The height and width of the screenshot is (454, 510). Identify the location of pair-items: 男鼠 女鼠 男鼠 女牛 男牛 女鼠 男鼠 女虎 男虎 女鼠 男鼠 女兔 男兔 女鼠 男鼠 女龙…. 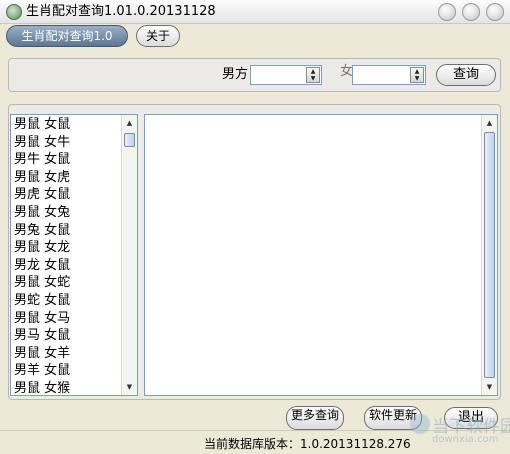
(68, 255).